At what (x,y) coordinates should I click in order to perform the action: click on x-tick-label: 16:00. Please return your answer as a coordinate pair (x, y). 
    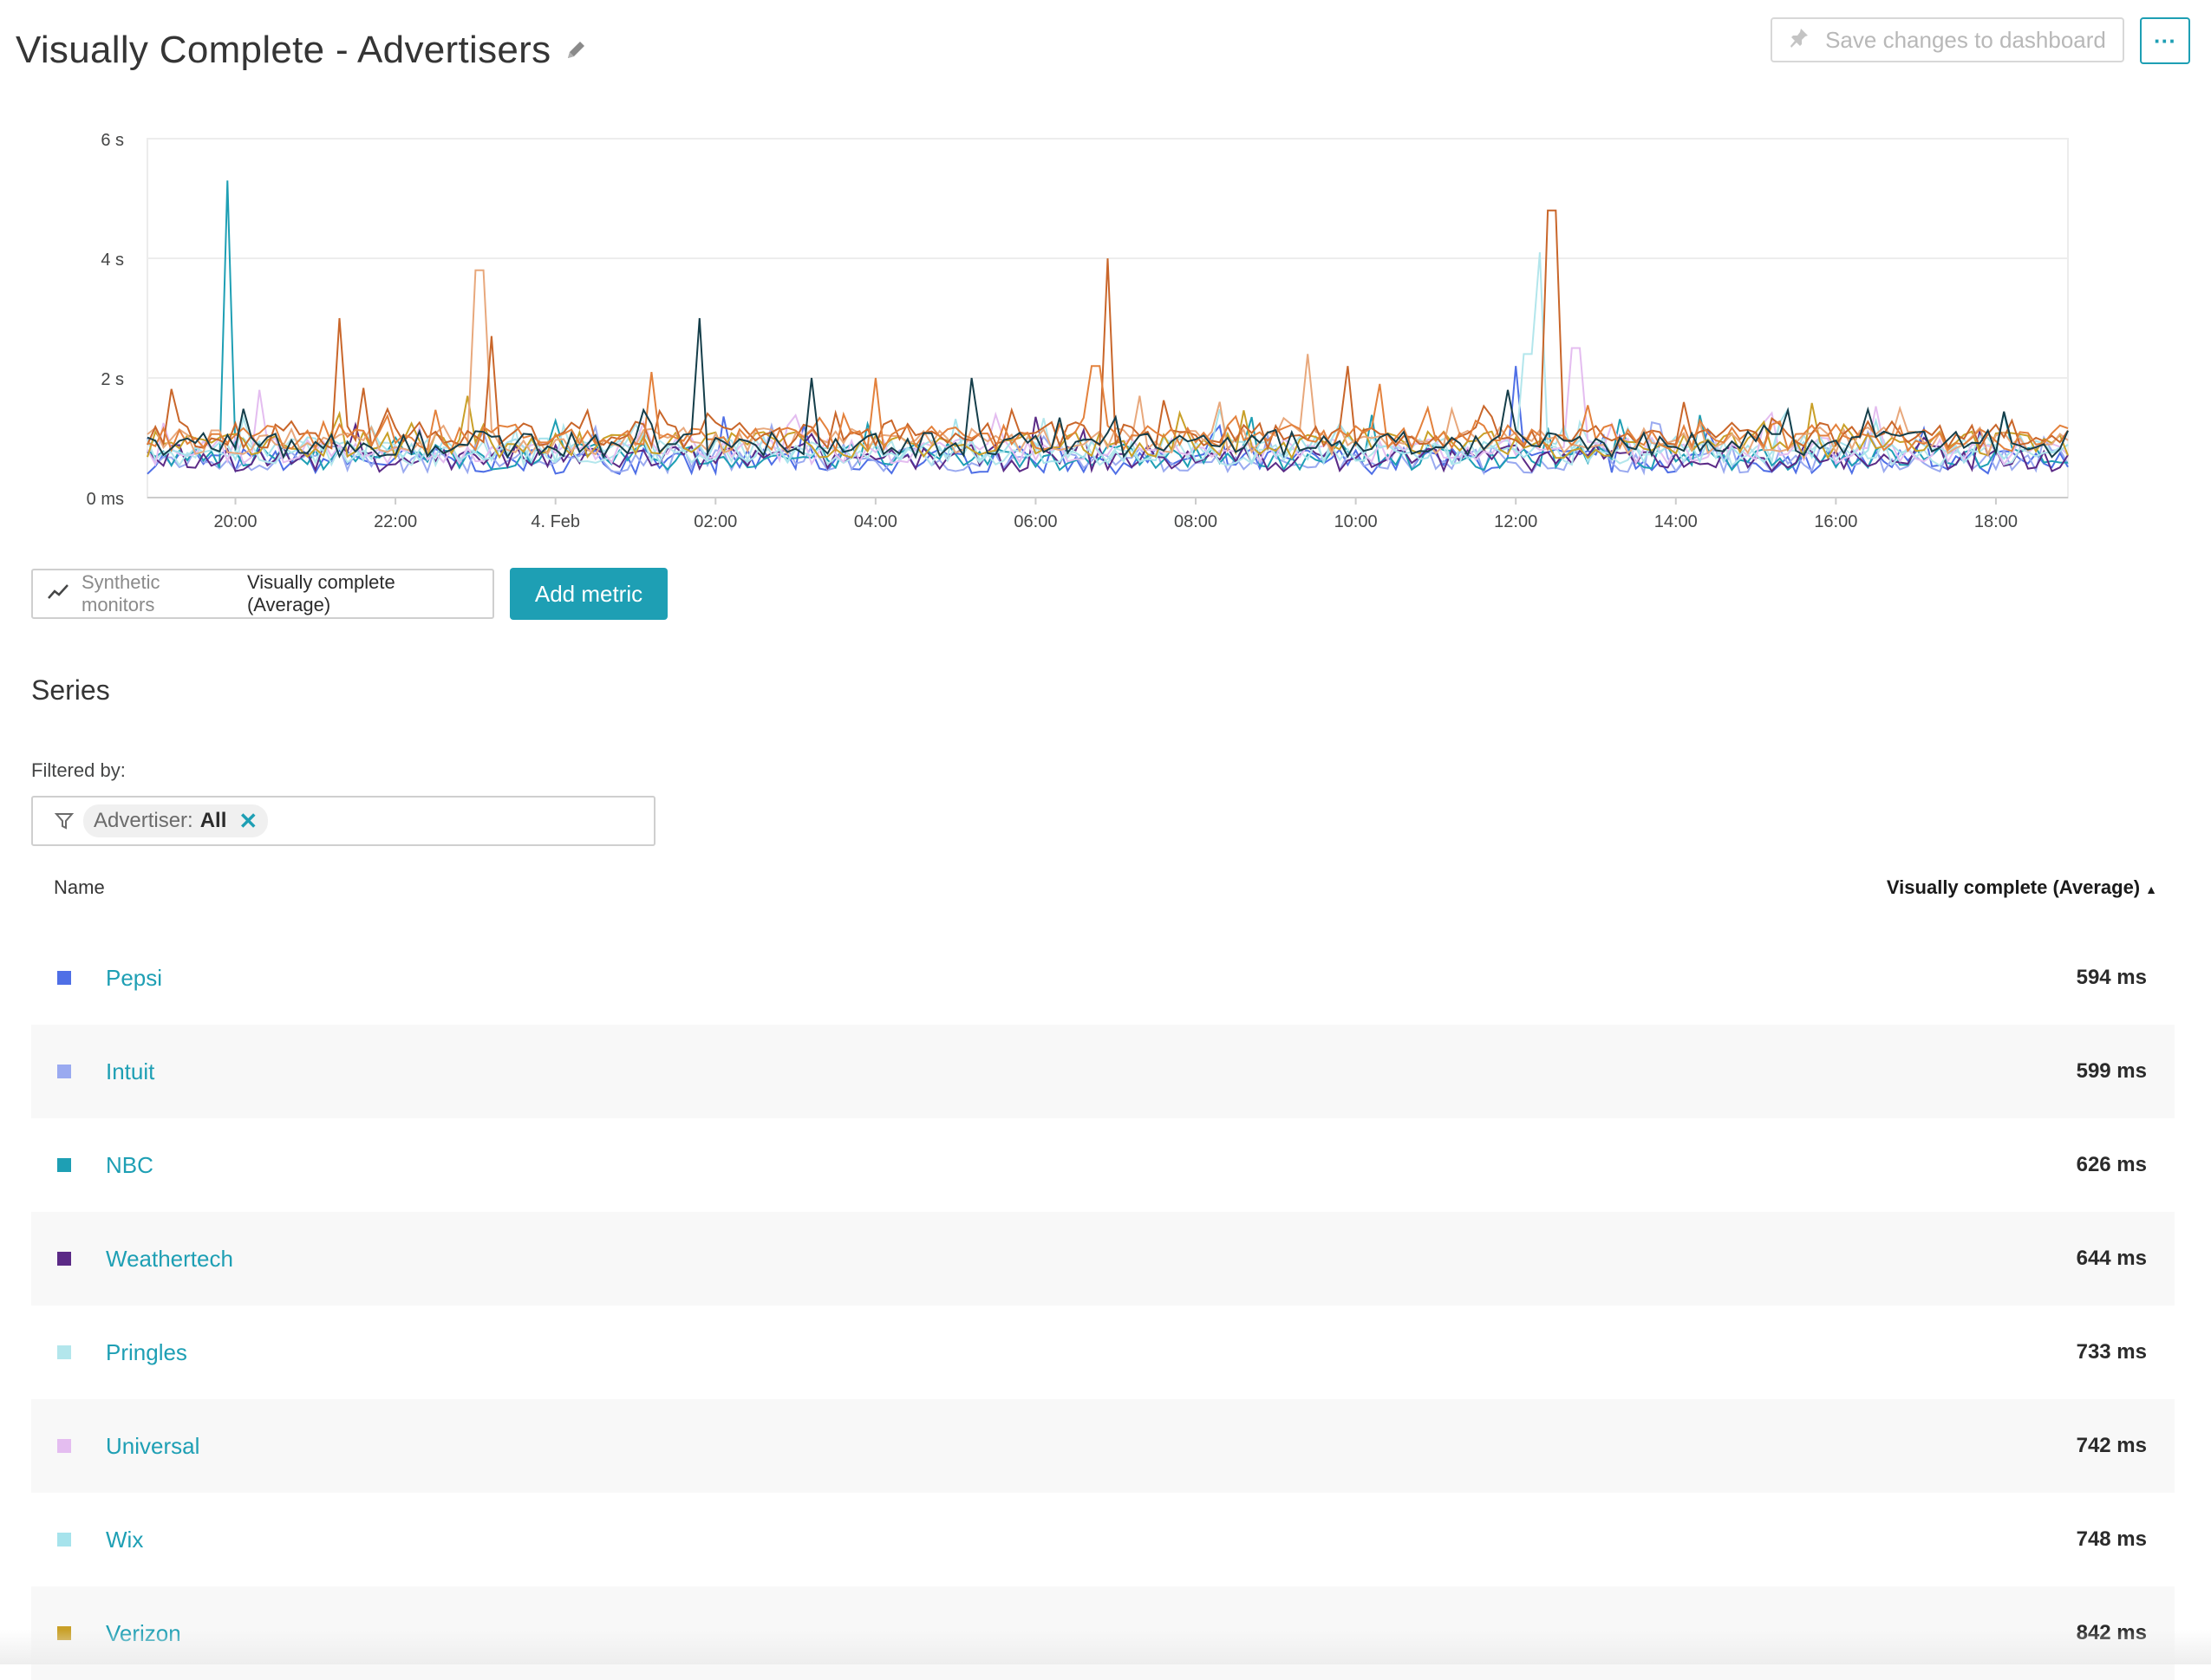
    Looking at the image, I should click on (1836, 521).